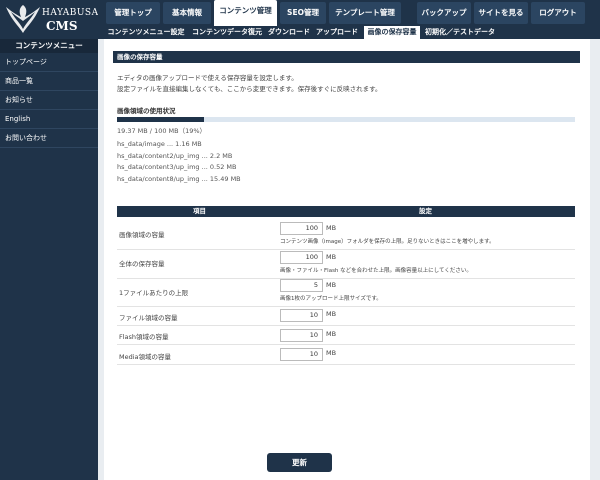 The image size is (600, 480). I want to click on image-capacity-input: 100, so click(301, 228).